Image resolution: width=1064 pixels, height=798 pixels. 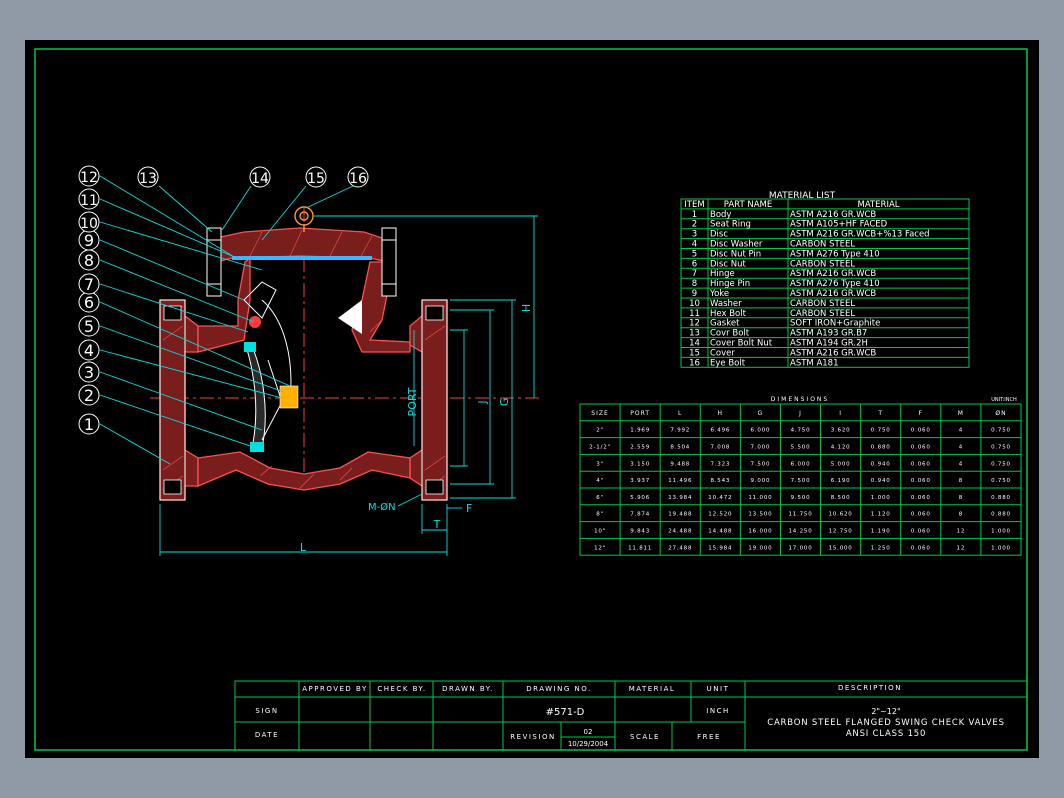 What do you see at coordinates (358, 177) in the screenshot?
I see `callout-16: 16` at bounding box center [358, 177].